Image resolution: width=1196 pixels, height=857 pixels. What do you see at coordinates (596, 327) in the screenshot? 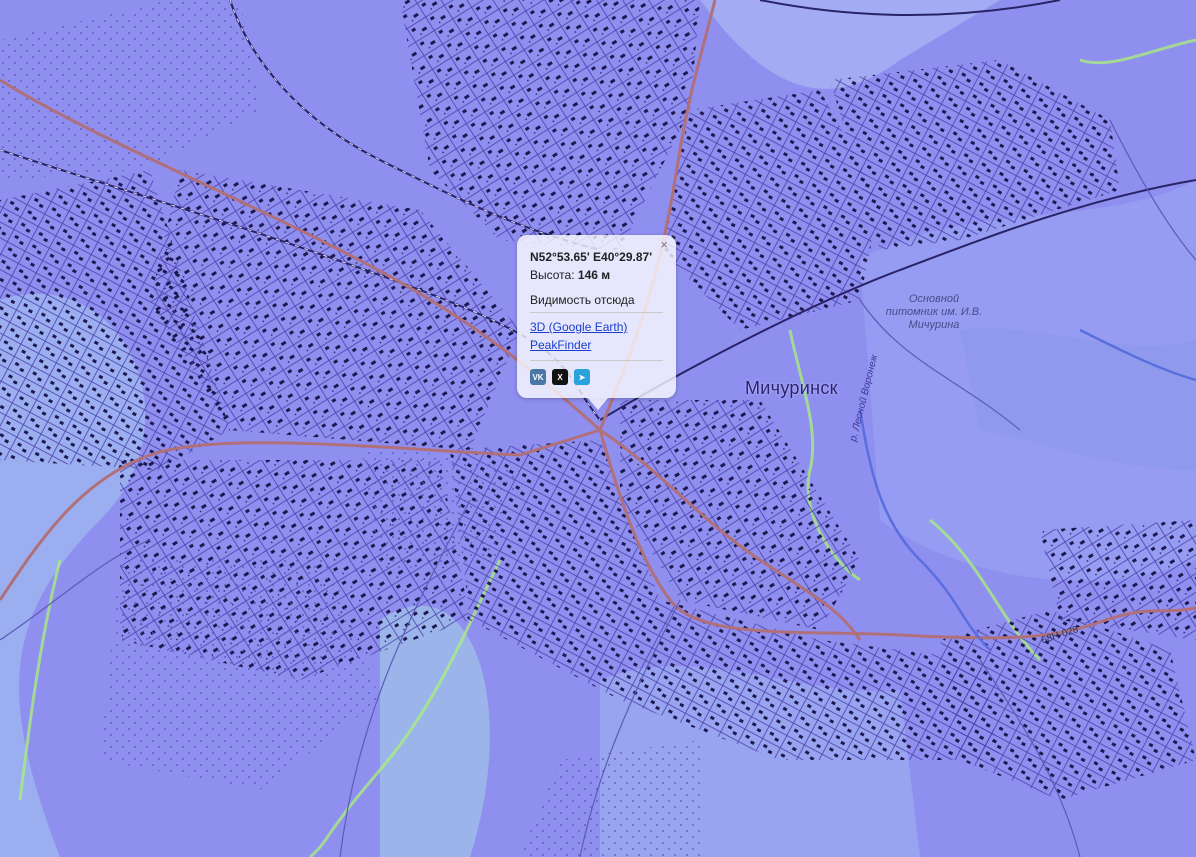
I see `google-earth-link: 3D (Google Earth)` at bounding box center [596, 327].